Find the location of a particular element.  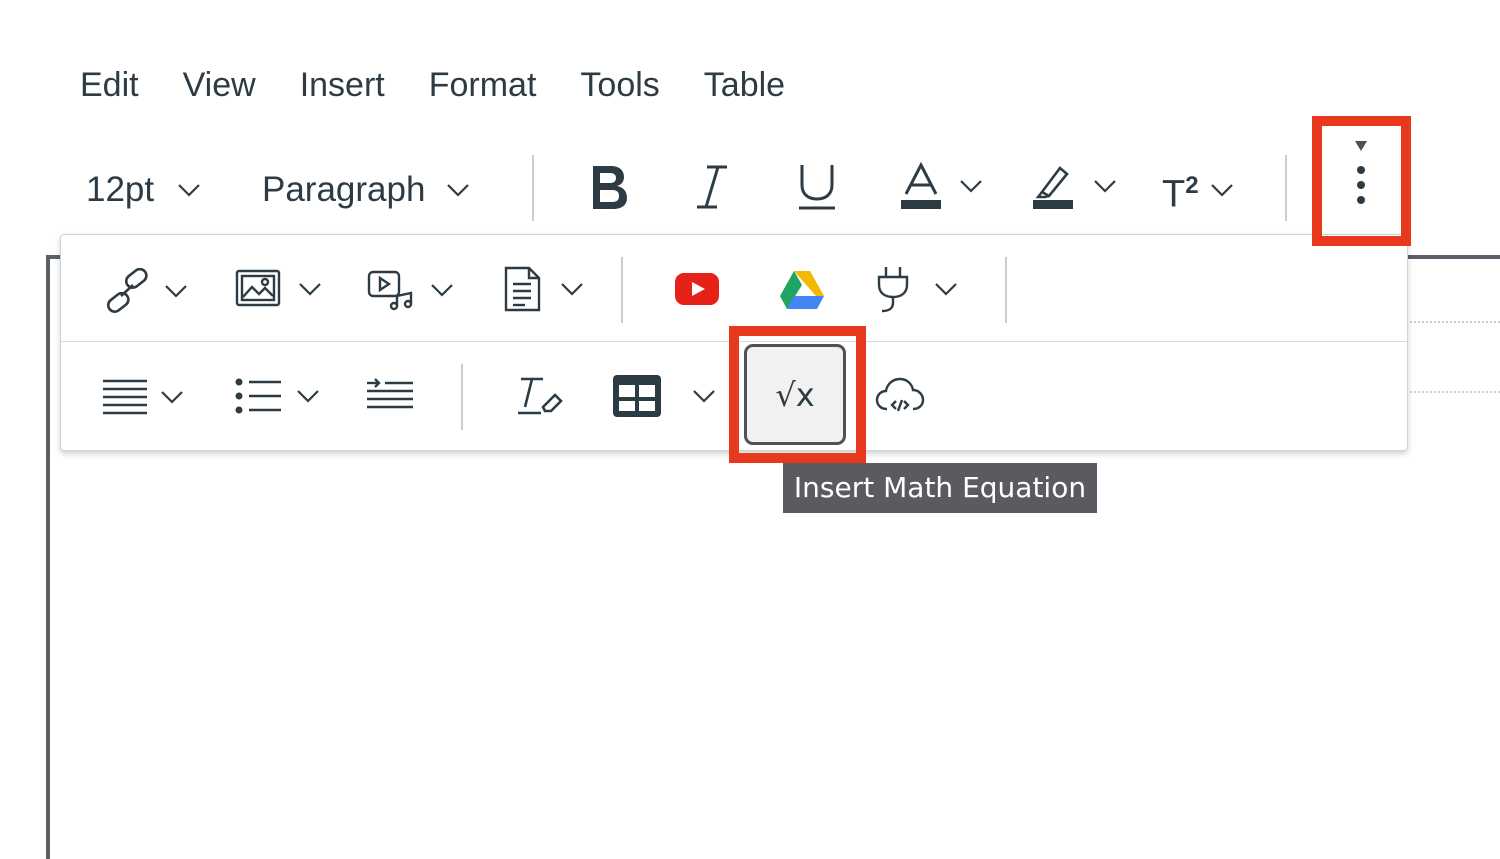

clear-formatting-button is located at coordinates (539, 396).